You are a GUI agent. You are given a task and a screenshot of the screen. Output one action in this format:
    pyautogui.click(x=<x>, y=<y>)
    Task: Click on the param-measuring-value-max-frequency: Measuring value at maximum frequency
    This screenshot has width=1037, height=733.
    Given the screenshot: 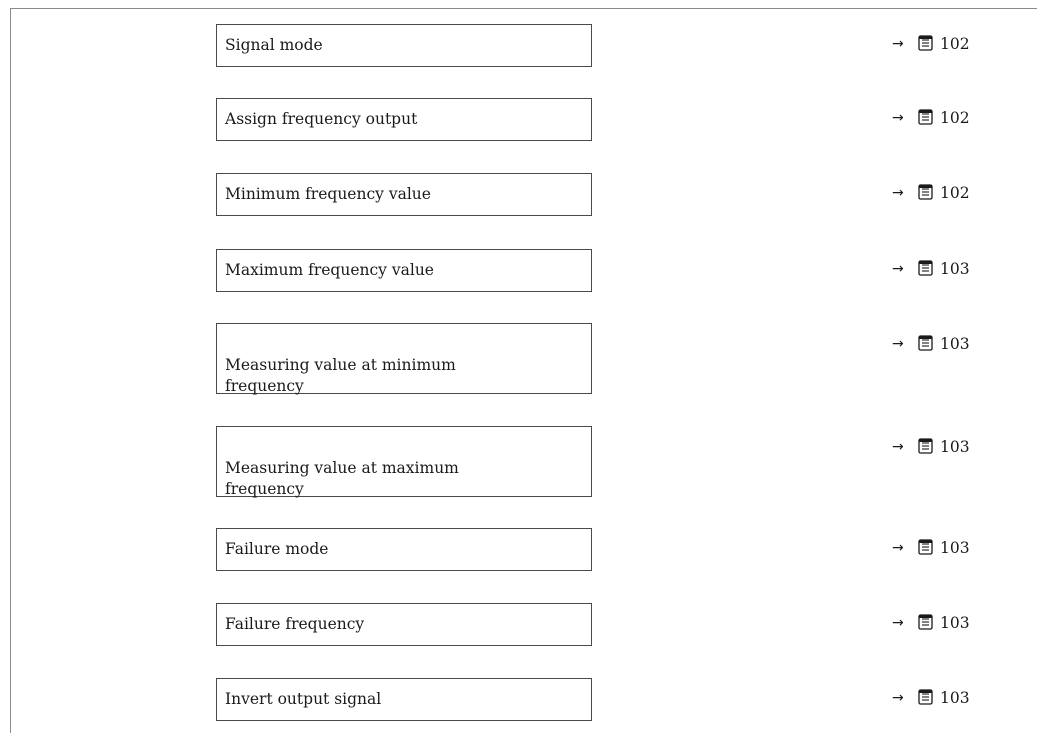 What is the action you would take?
    pyautogui.click(x=404, y=462)
    